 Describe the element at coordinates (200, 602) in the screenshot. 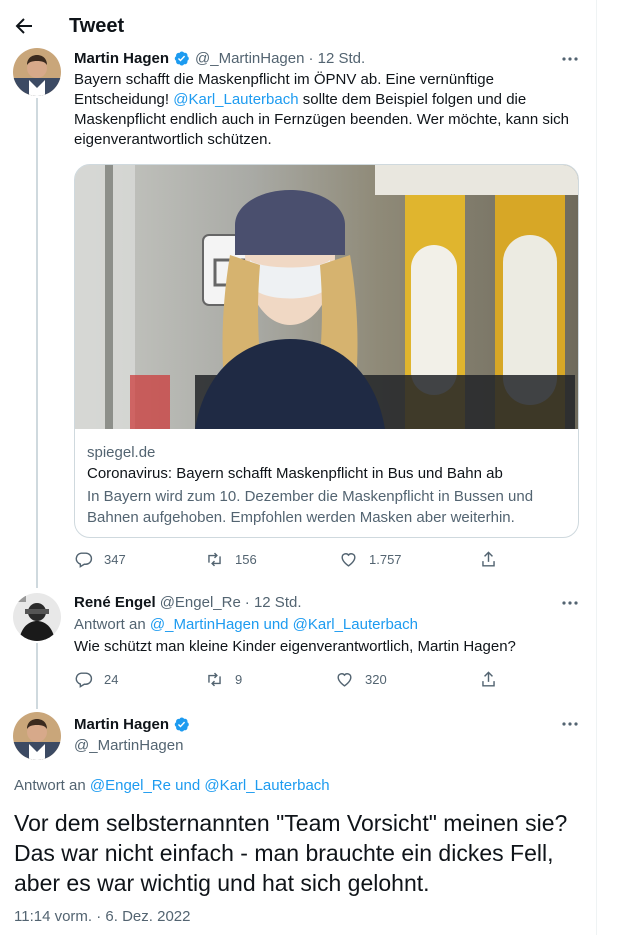

I see `author-handle: @Engel_Re` at that location.